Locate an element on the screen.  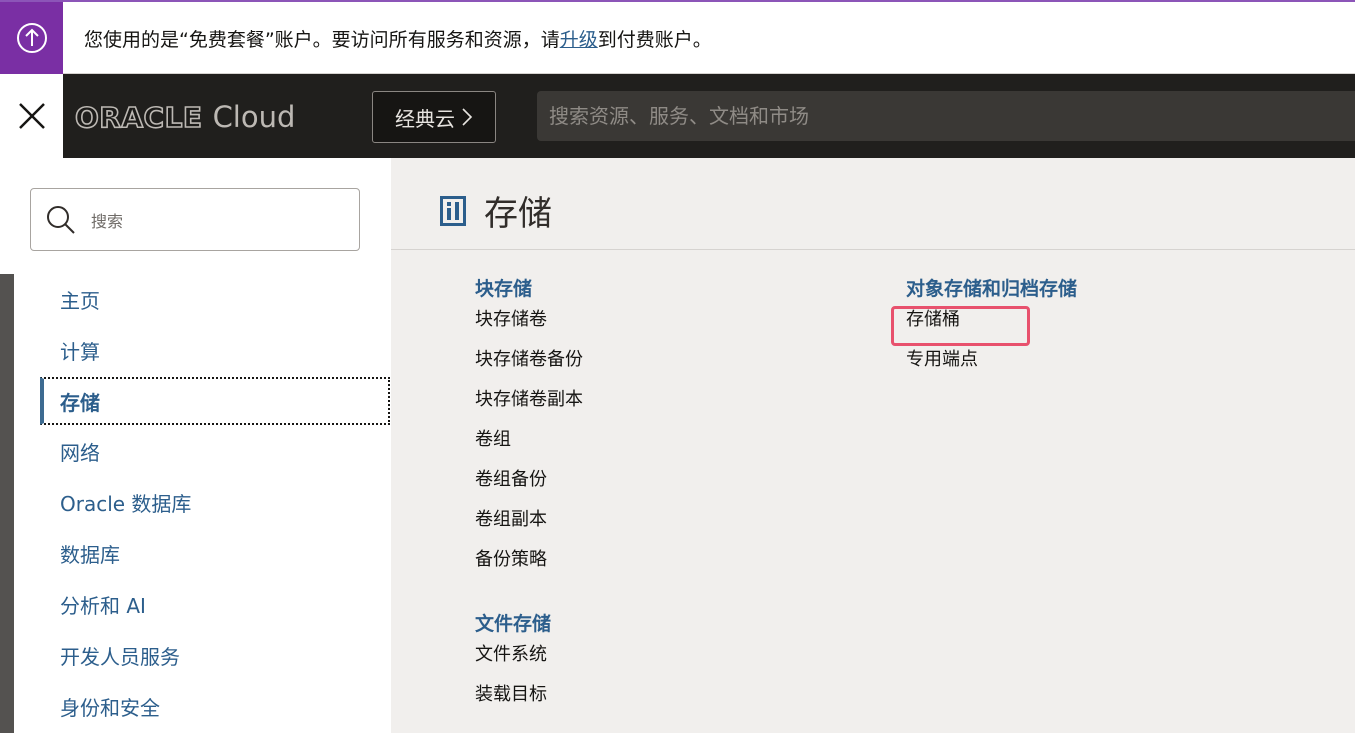
link-volume-group-replicas: 卷组副本 is located at coordinates (529, 524).